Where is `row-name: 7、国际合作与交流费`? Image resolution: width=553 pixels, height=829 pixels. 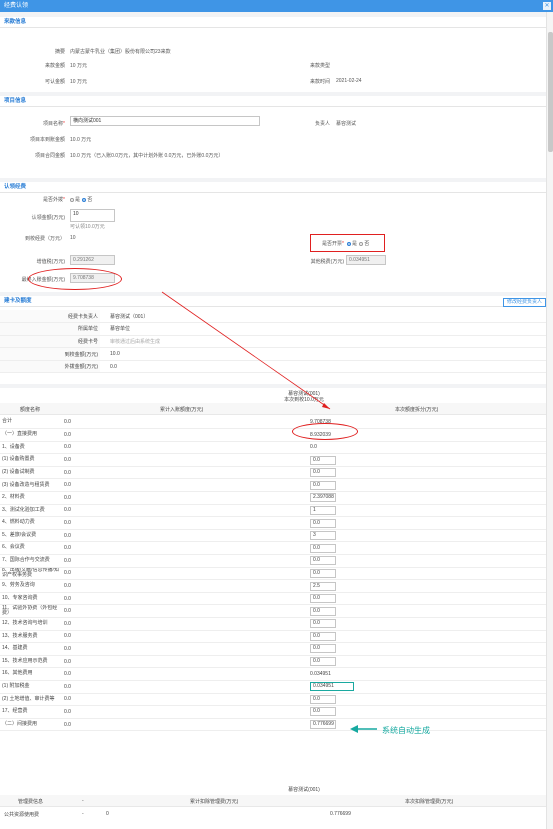 row-name: 7、国际合作与交流费 is located at coordinates (31, 561).